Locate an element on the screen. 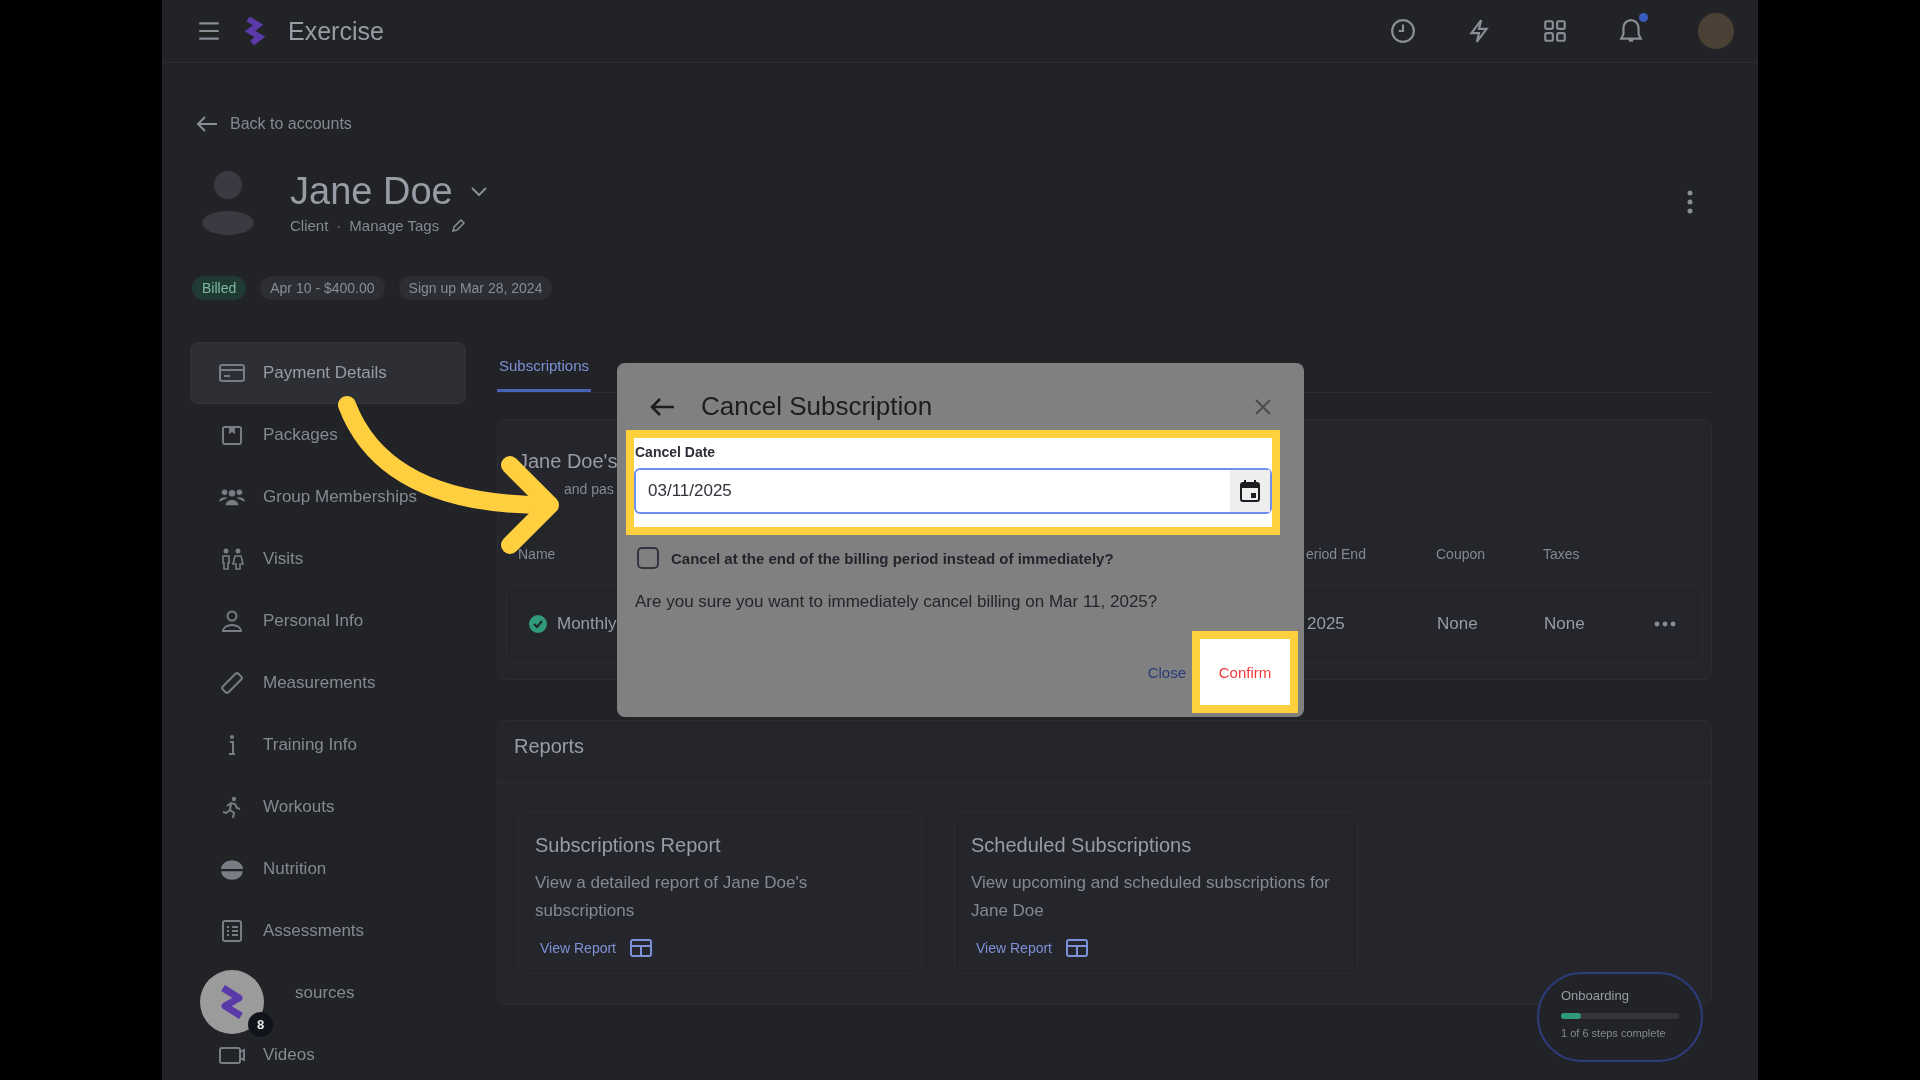 This screenshot has height=1080, width=1920. close-button: Close is located at coordinates (1166, 672).